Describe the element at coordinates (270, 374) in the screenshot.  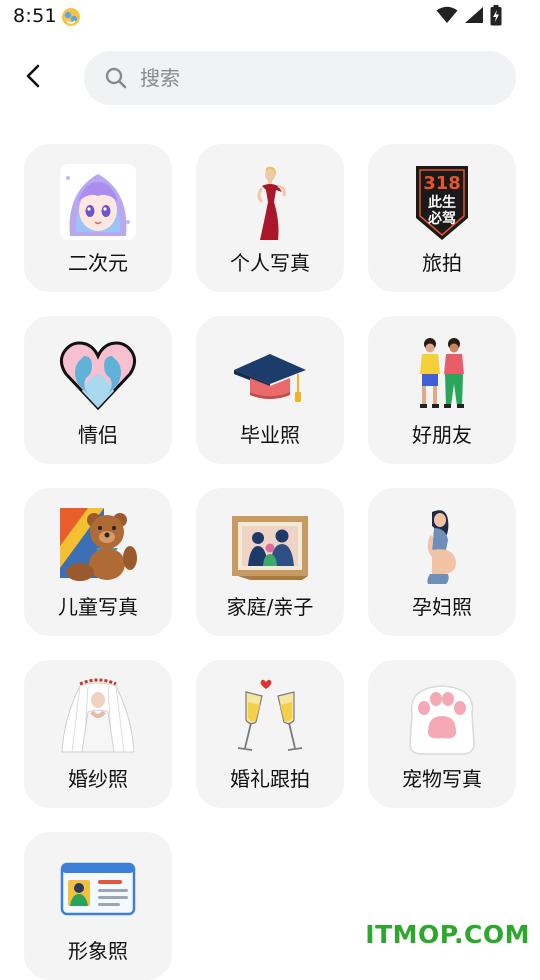
I see `graduation-cap-icon` at that location.